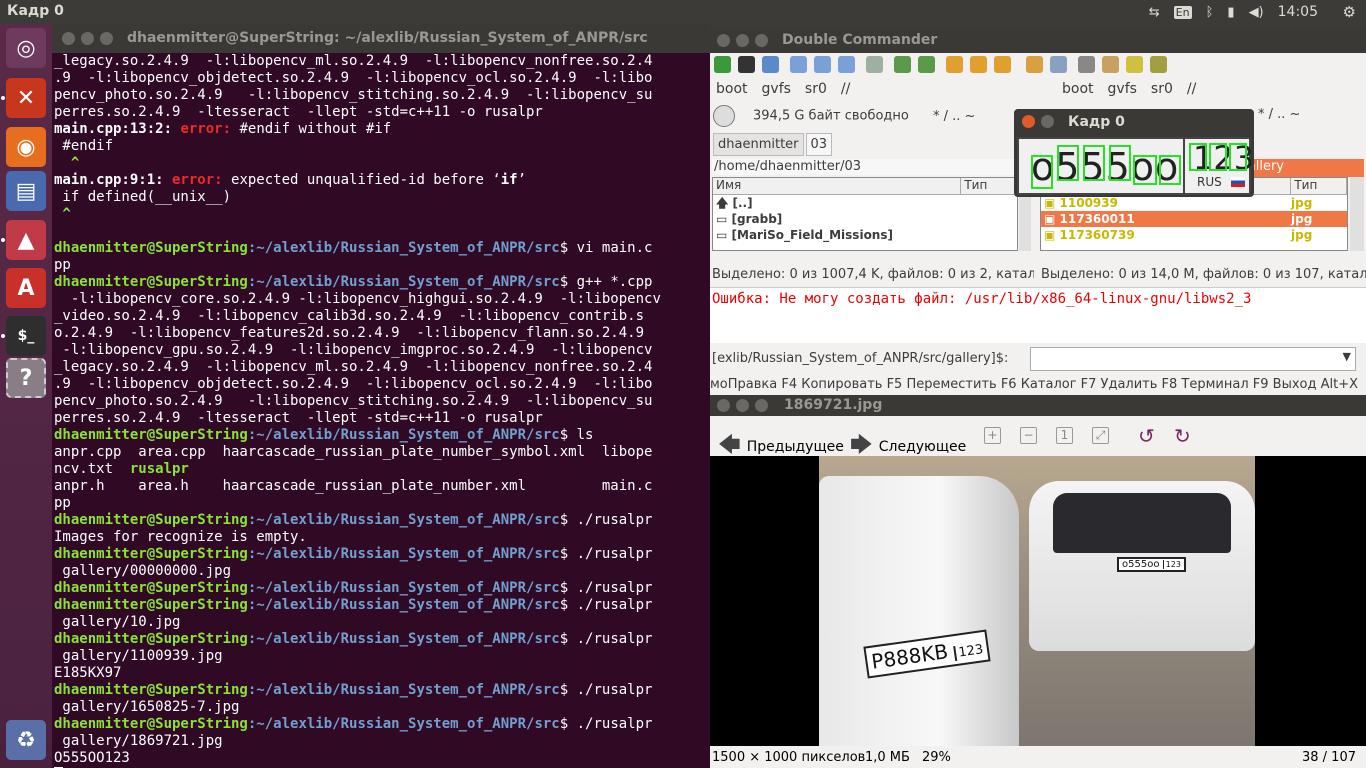 This screenshot has width=1366, height=768. What do you see at coordinates (770, 64) in the screenshot?
I see `options-icon` at bounding box center [770, 64].